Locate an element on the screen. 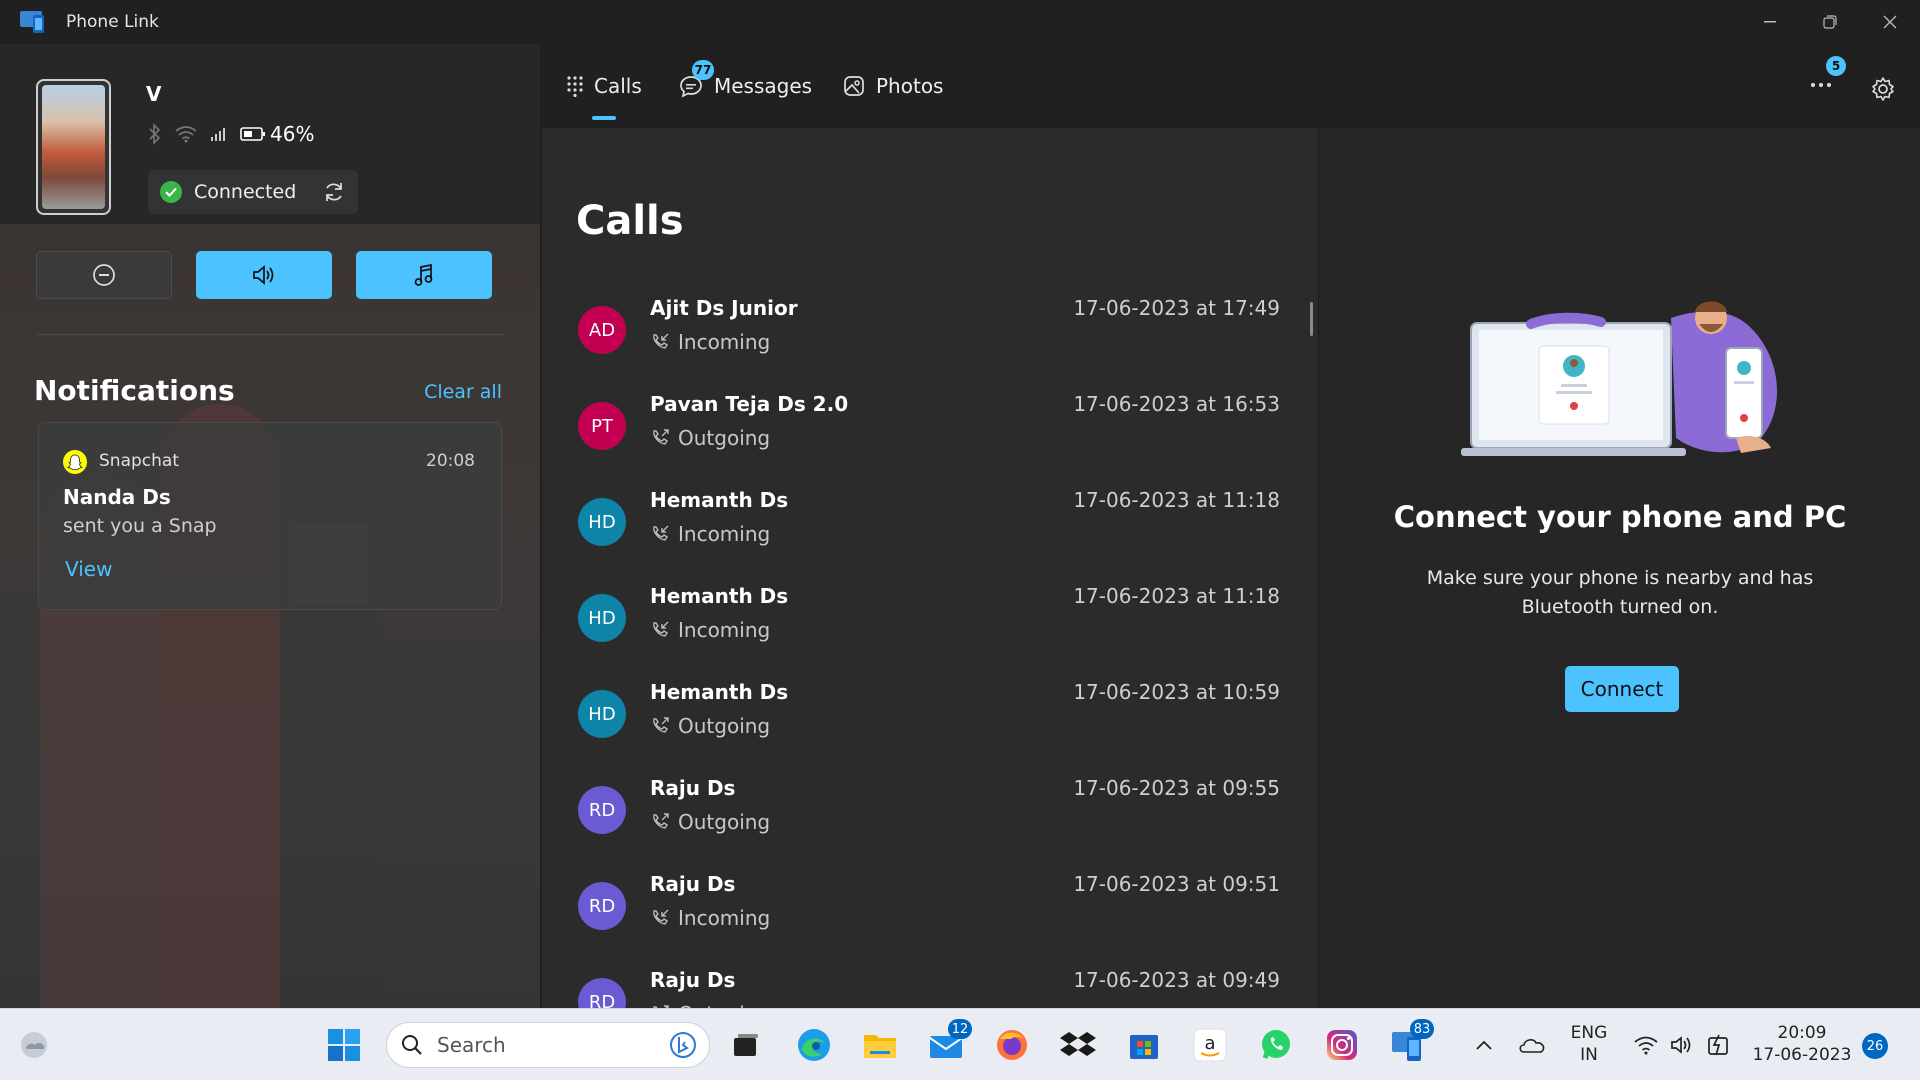  call-datetime: 17-06-2023 at 09:51 is located at coordinates (1176, 884).